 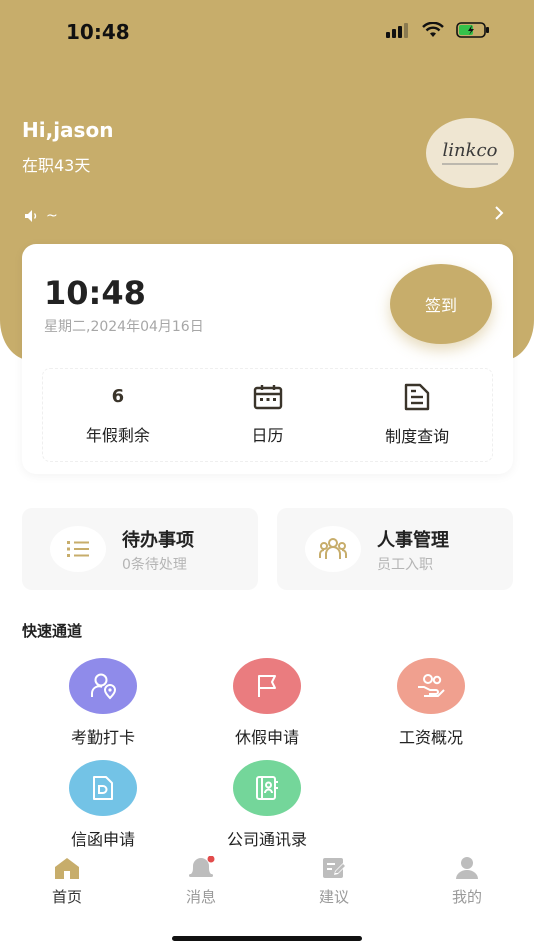 I want to click on edit-icon, so click(x=334, y=868).